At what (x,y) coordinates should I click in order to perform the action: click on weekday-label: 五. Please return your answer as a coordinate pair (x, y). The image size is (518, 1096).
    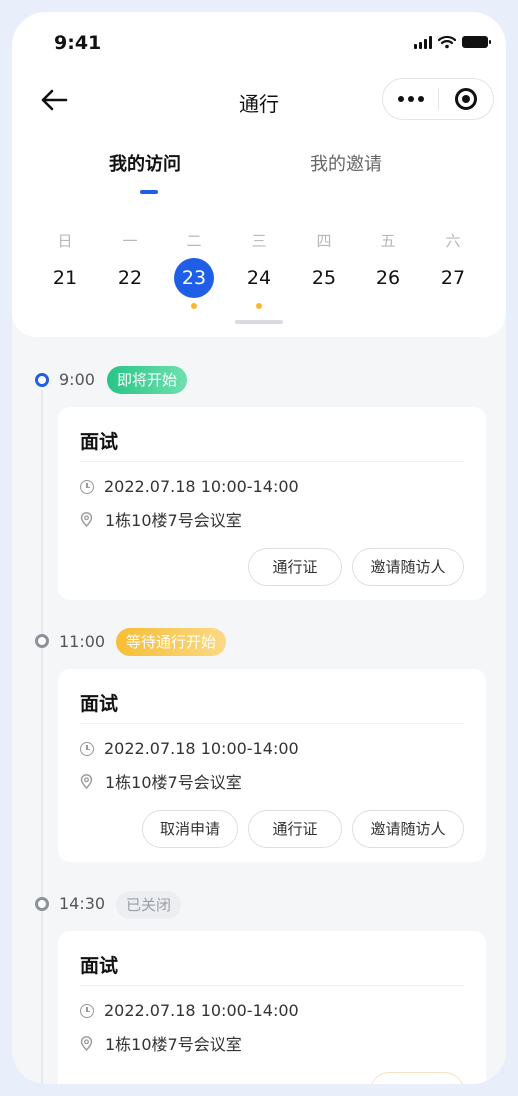
    Looking at the image, I should click on (388, 241).